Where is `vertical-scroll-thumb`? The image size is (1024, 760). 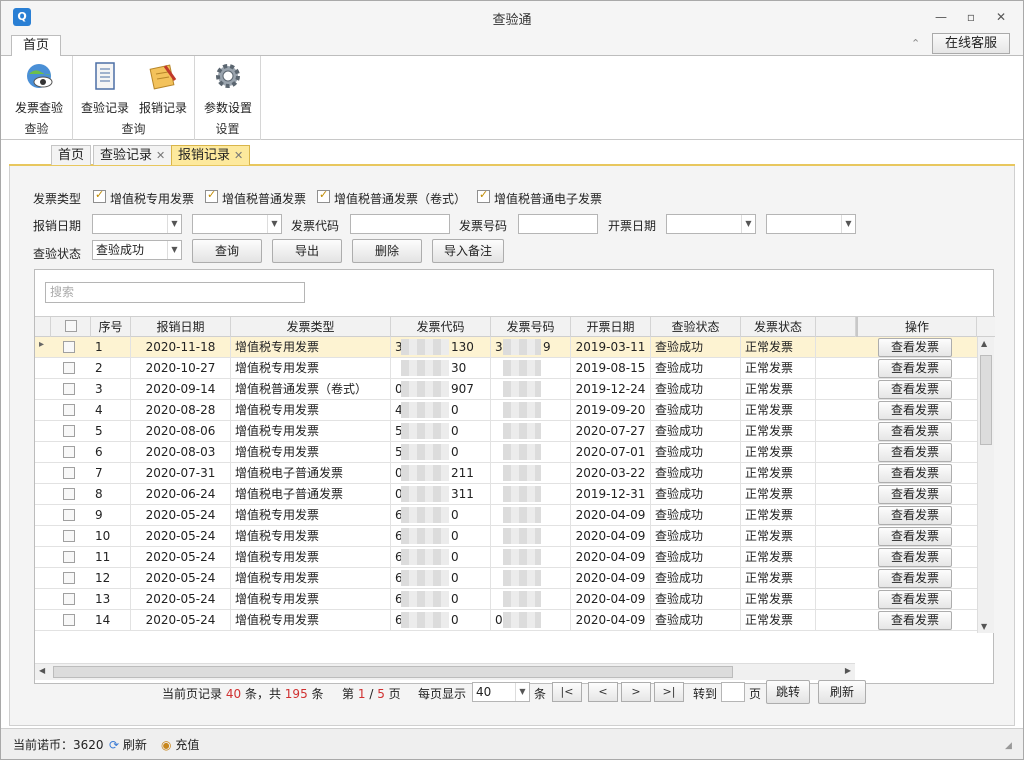
vertical-scroll-thumb is located at coordinates (986, 400).